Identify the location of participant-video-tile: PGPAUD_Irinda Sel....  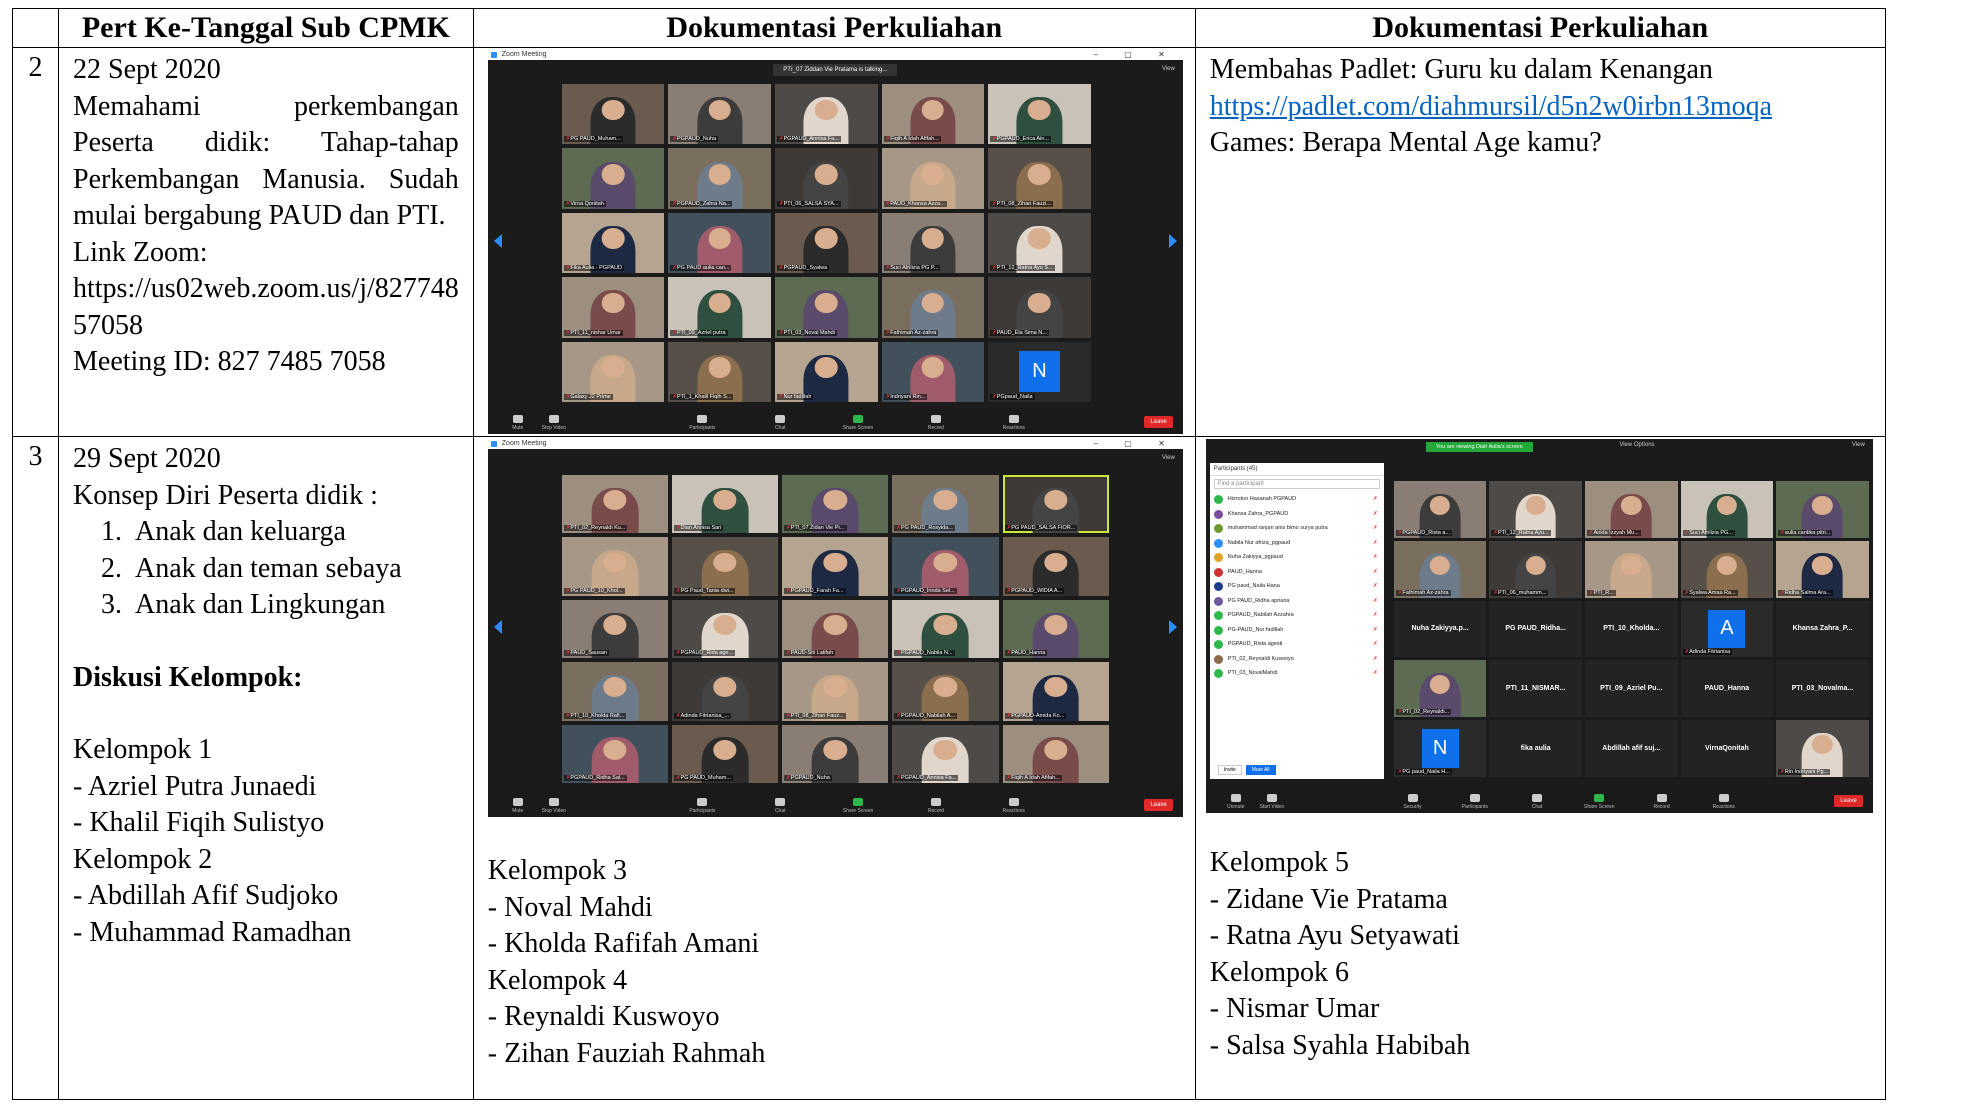
(945, 566).